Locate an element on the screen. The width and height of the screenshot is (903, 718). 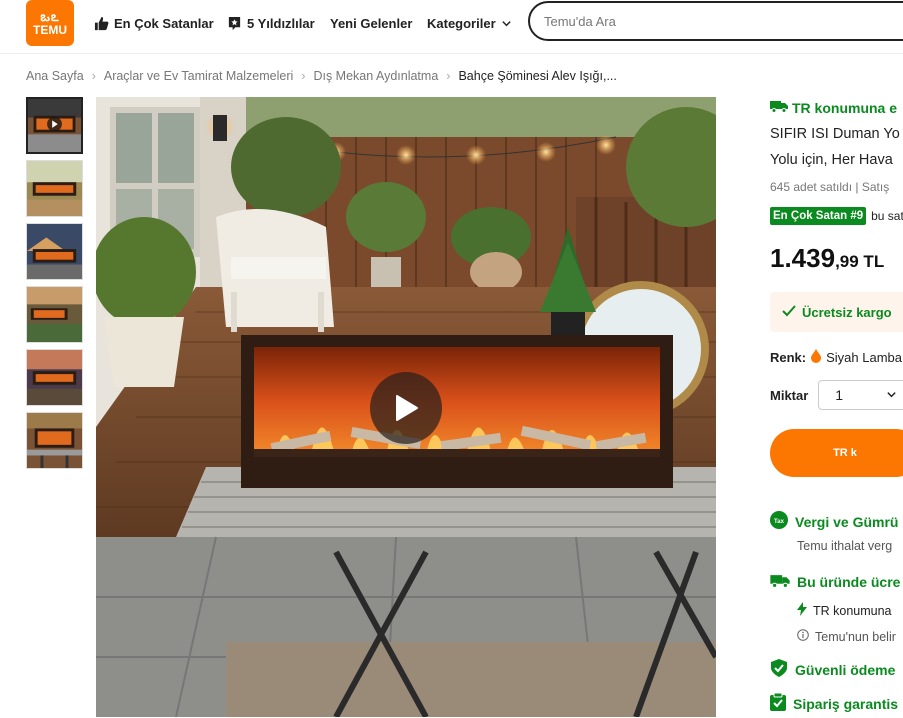
add-to-cart-label: TR k is located at coordinates (845, 453).